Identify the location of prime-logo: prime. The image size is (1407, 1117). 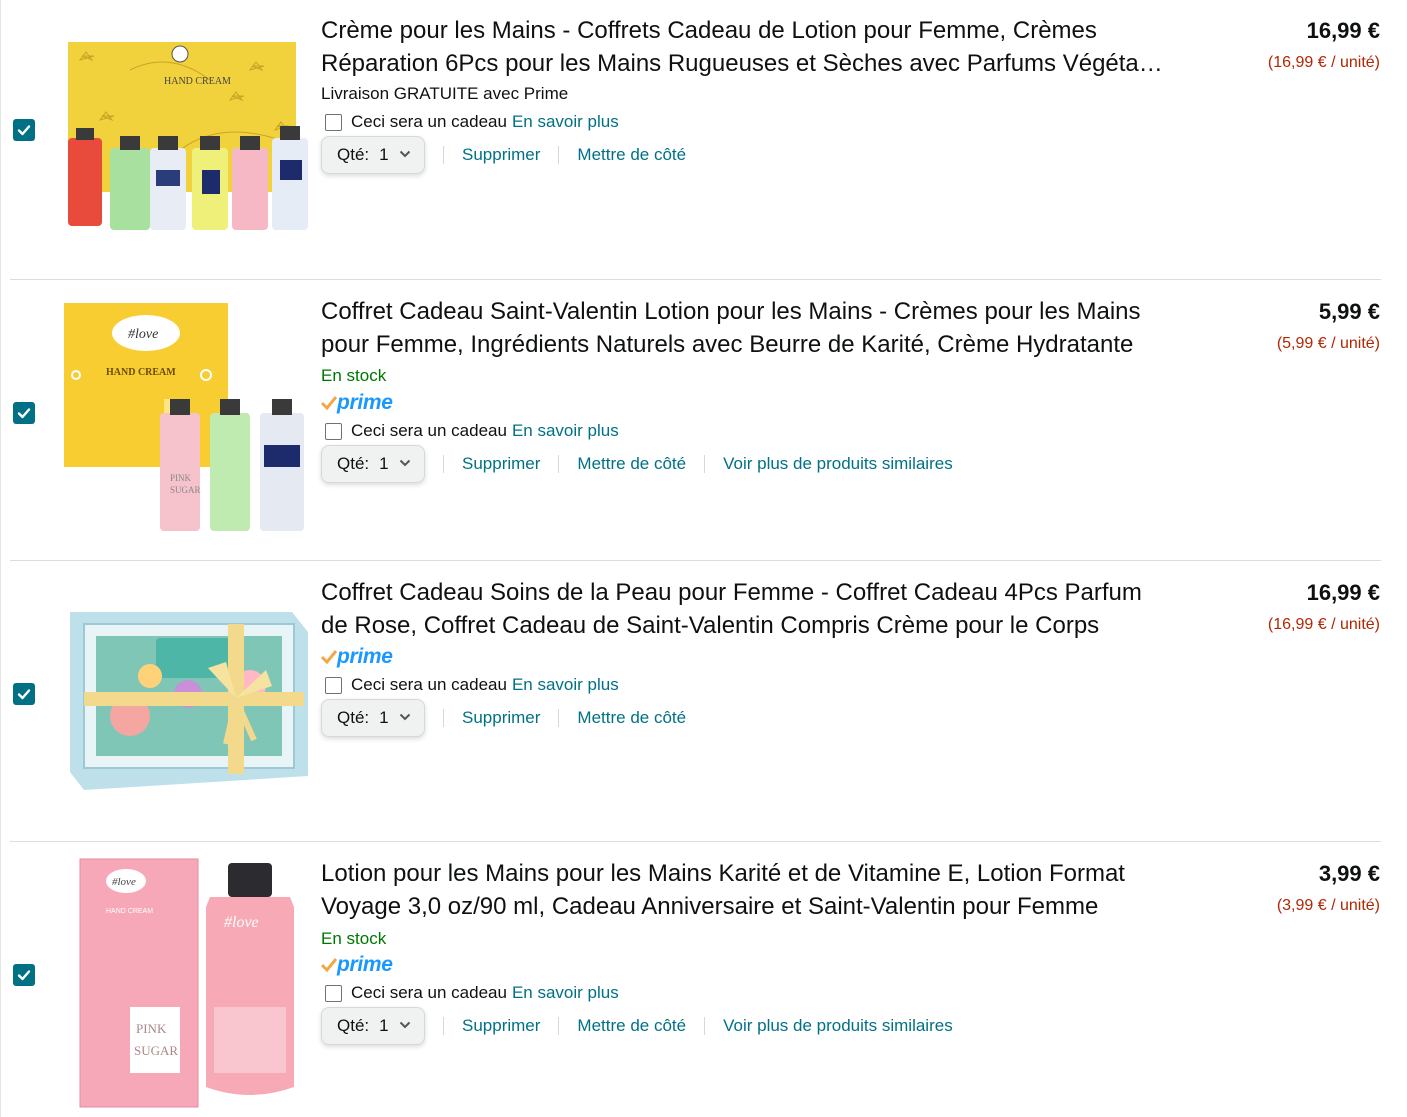
(365, 656).